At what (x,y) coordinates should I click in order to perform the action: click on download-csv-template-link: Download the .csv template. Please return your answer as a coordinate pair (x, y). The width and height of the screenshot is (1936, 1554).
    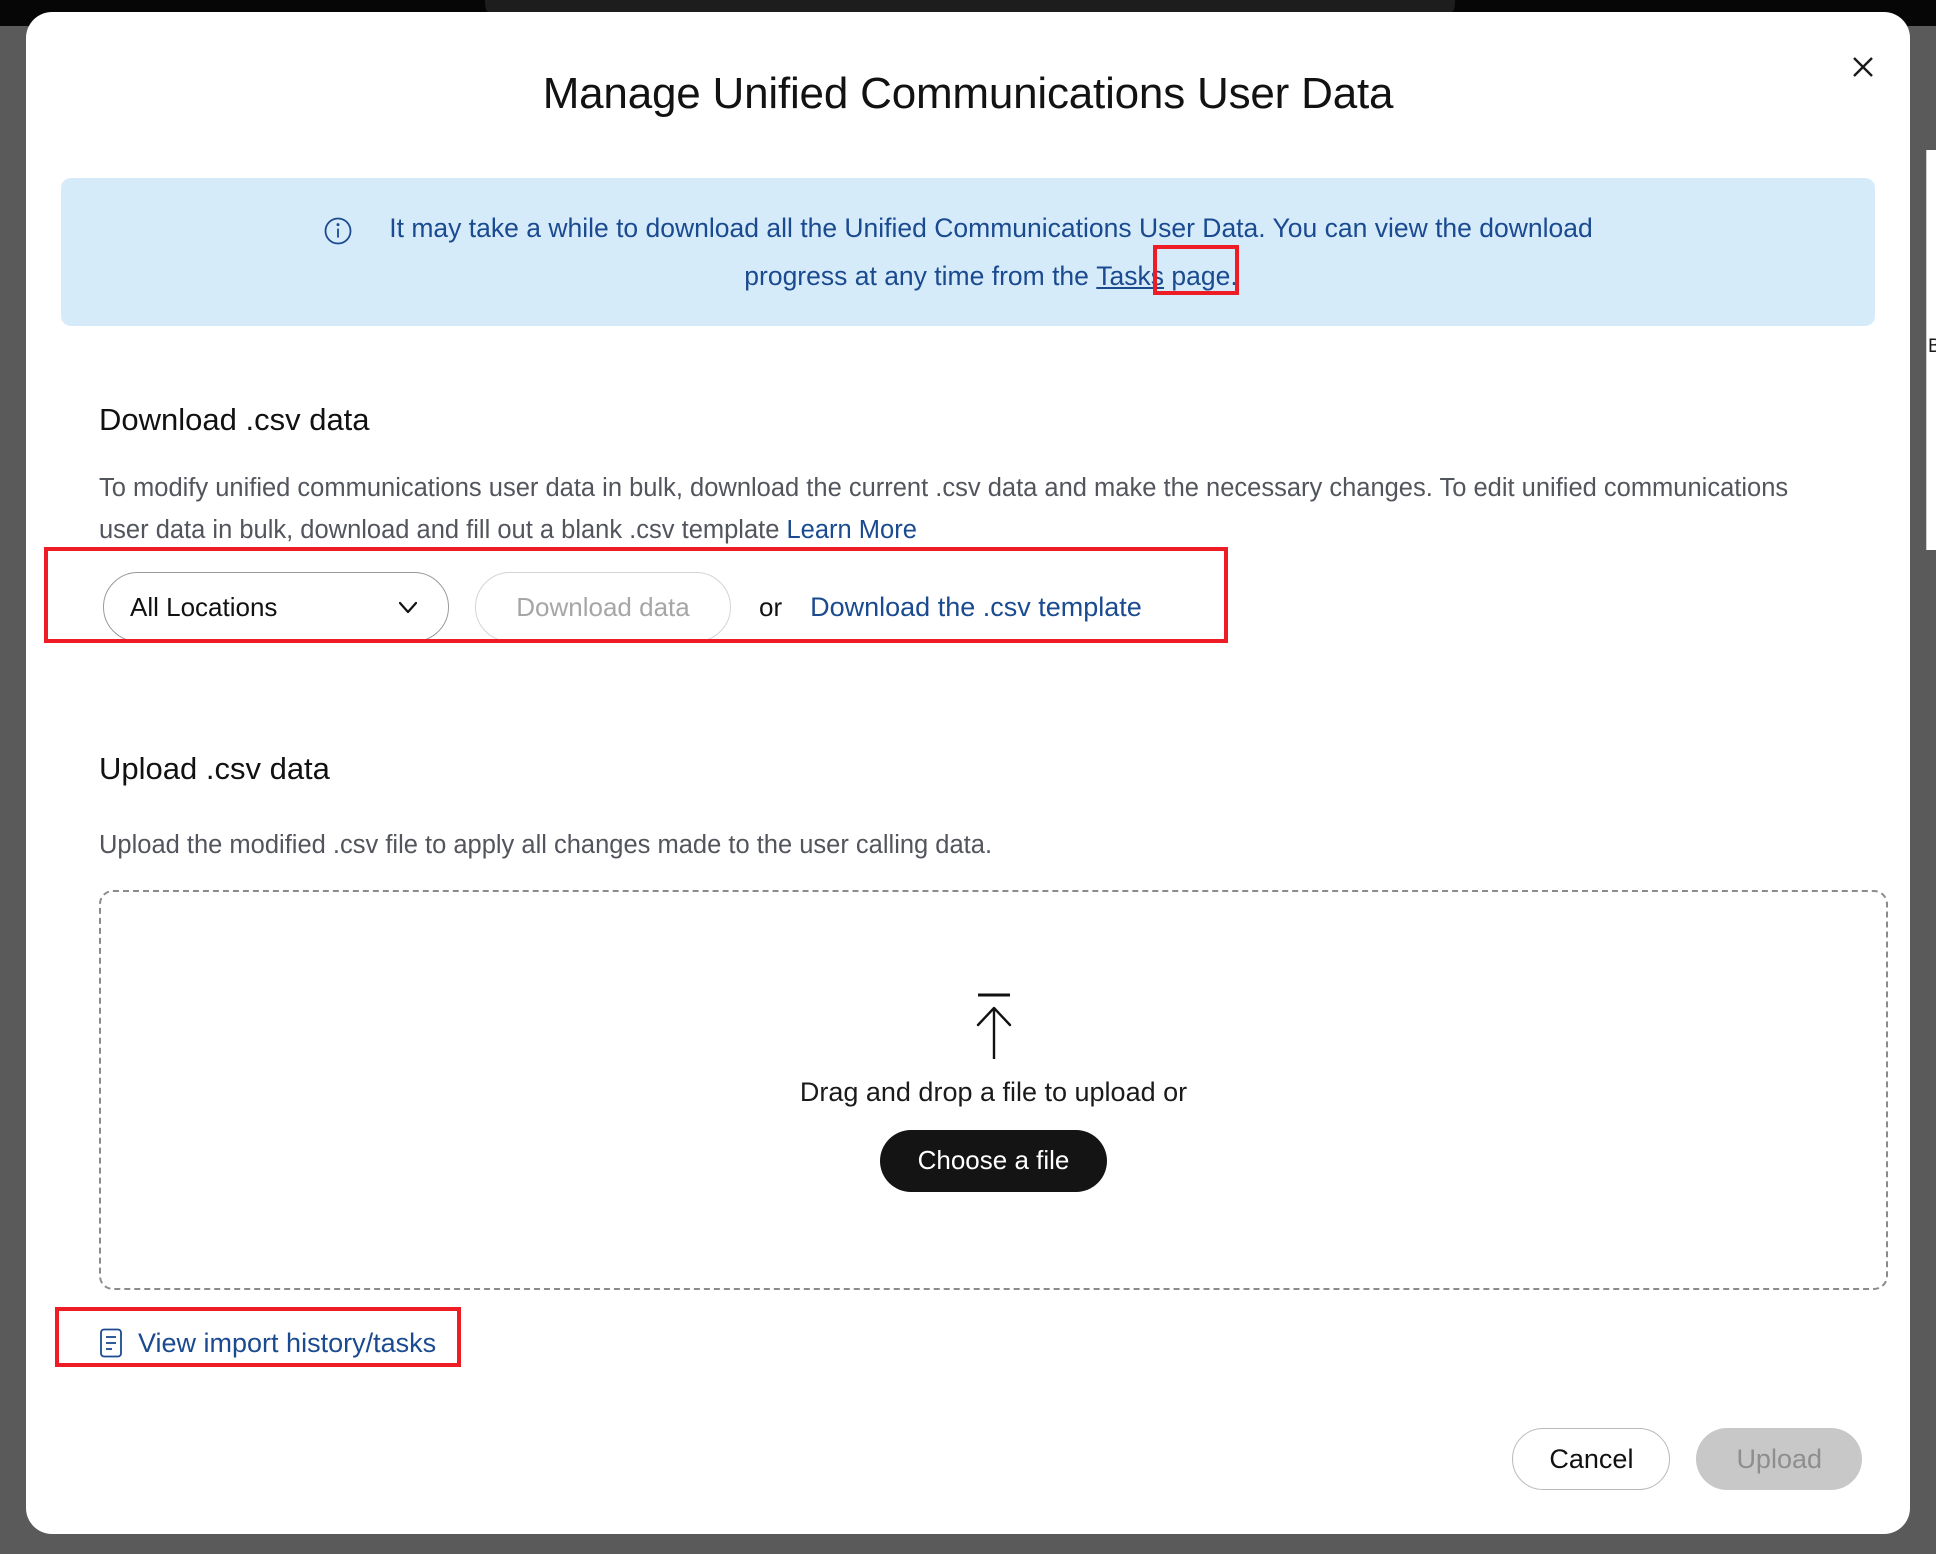
    Looking at the image, I should click on (976, 607).